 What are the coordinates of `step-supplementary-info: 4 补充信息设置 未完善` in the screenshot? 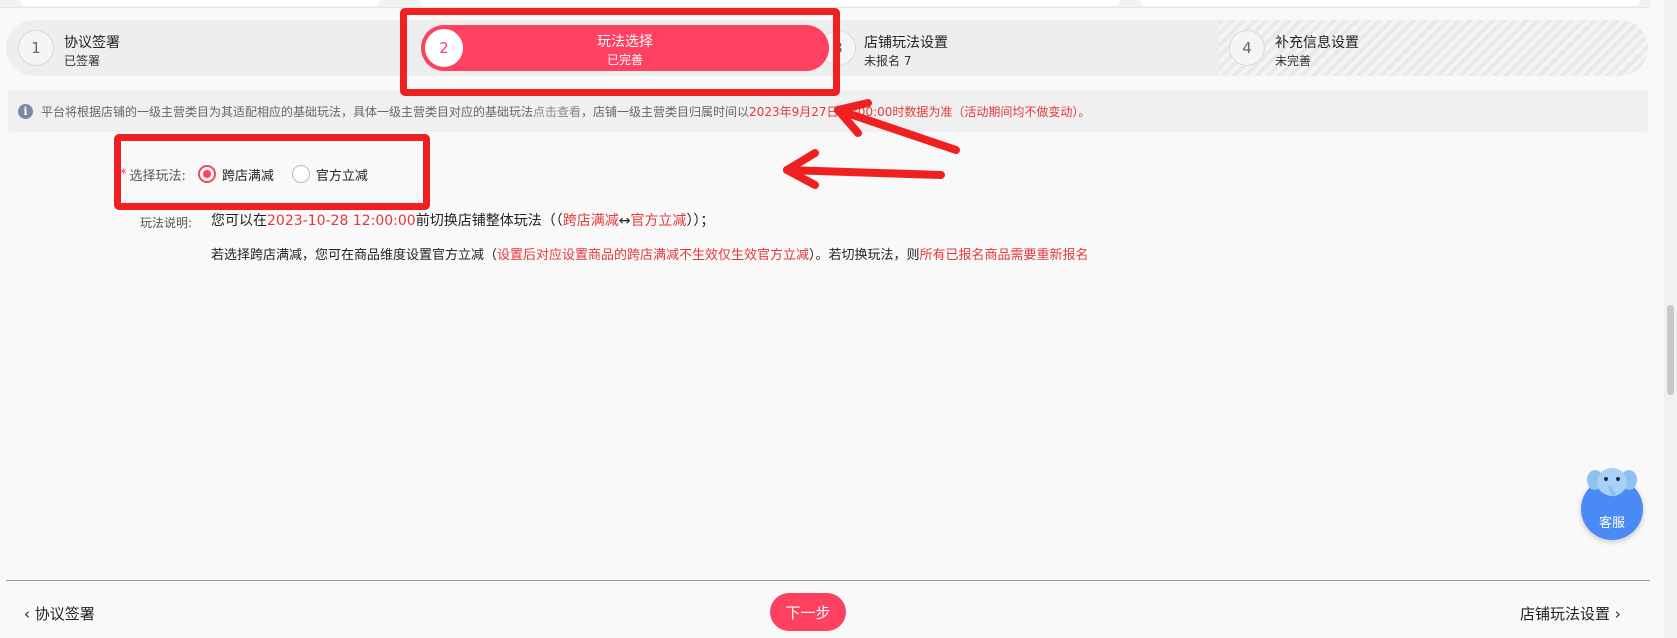 It's located at (1433, 48).